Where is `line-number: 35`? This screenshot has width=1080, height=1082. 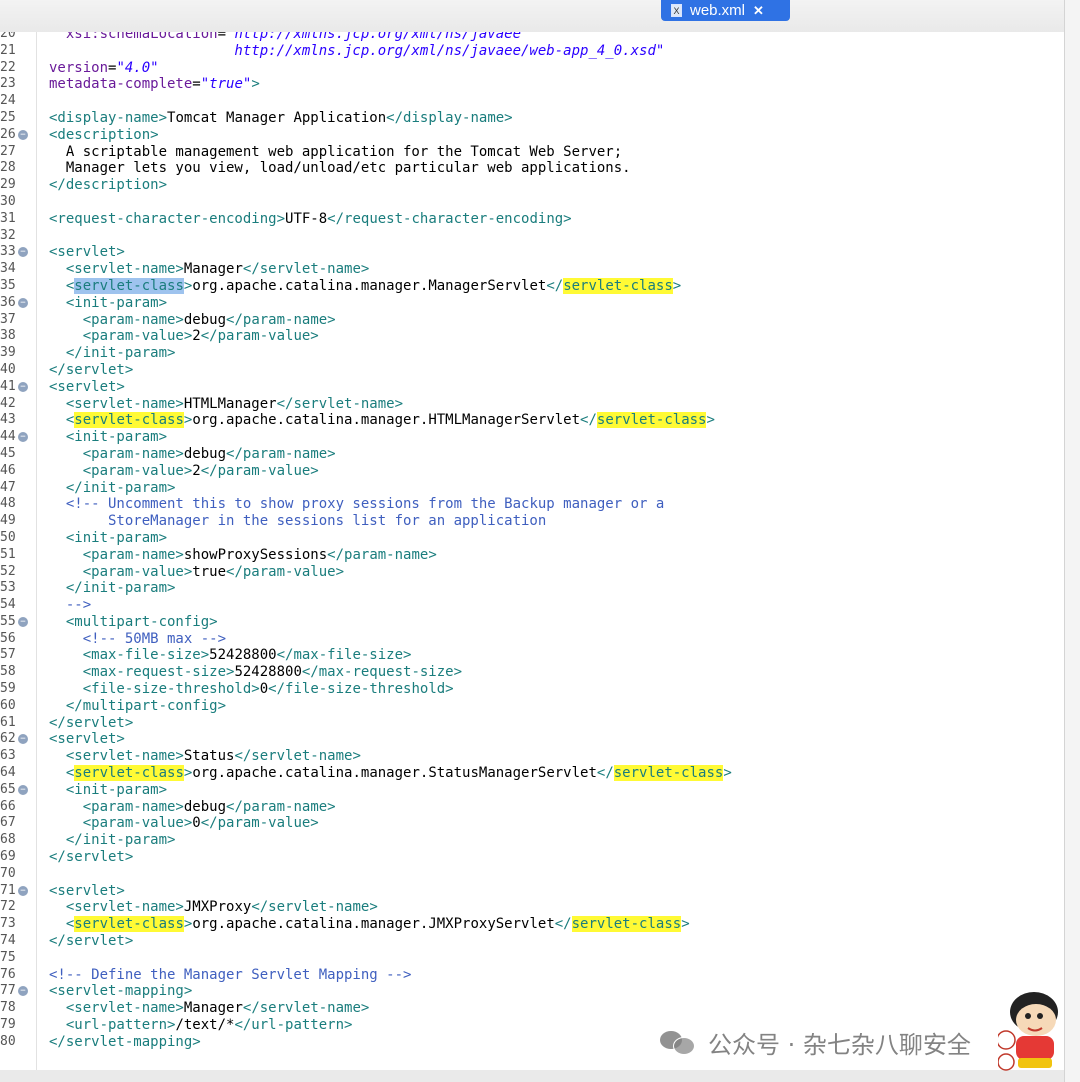
line-number: 35 is located at coordinates (8, 285).